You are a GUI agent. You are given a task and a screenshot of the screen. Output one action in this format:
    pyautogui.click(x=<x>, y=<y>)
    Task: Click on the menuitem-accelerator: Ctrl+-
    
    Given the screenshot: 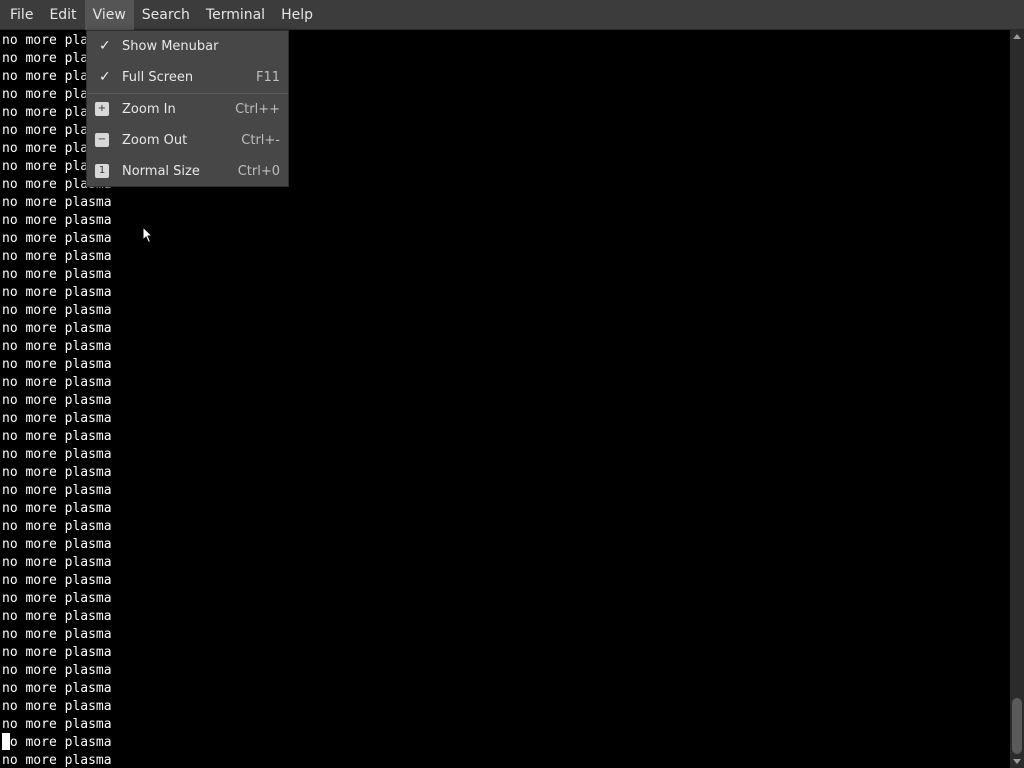 What is the action you would take?
    pyautogui.click(x=260, y=140)
    